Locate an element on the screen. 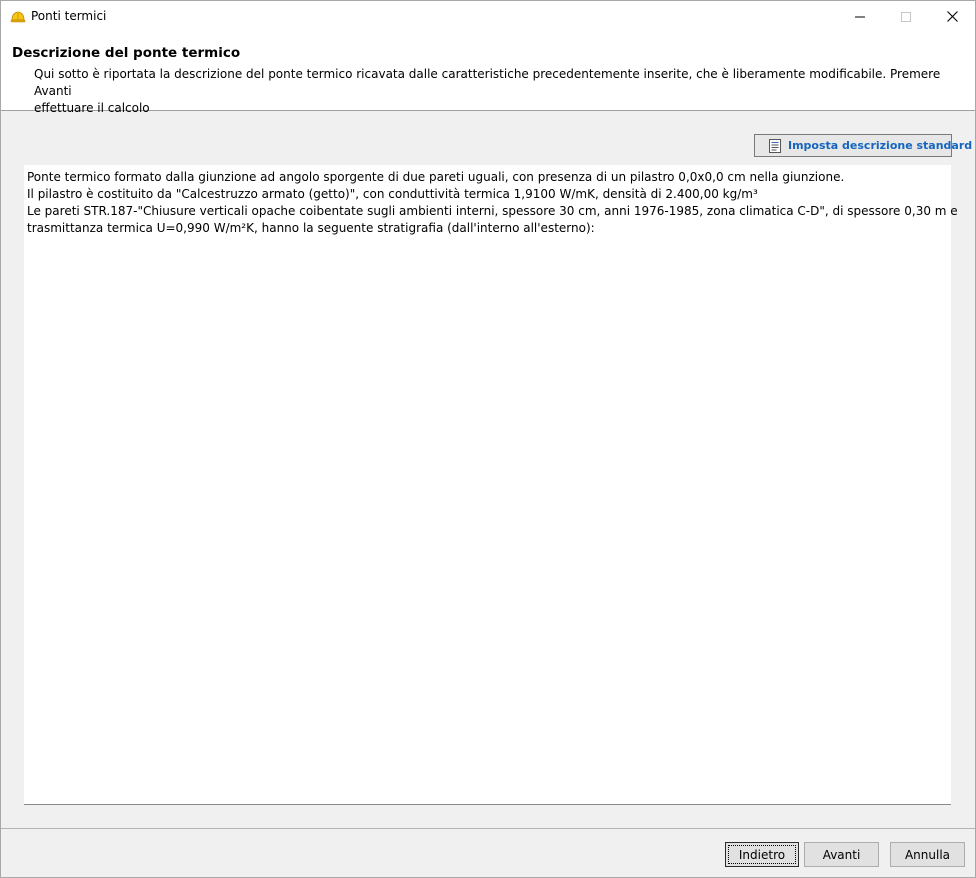 This screenshot has height=878, width=976. set-standard-description-label: Imposta descrizione standard is located at coordinates (880, 145).